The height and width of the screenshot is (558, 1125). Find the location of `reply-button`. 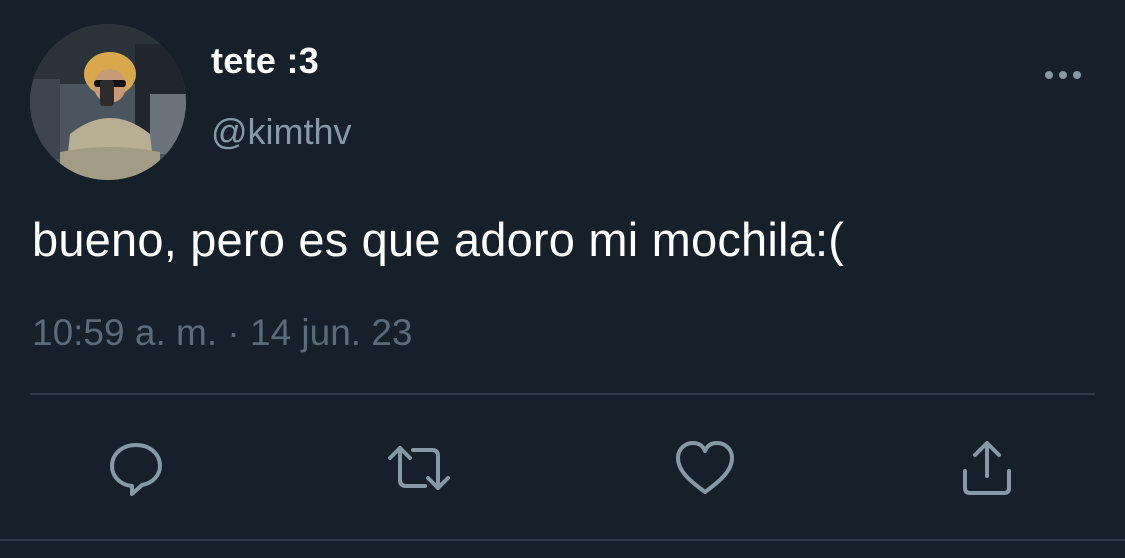

reply-button is located at coordinates (136, 468).